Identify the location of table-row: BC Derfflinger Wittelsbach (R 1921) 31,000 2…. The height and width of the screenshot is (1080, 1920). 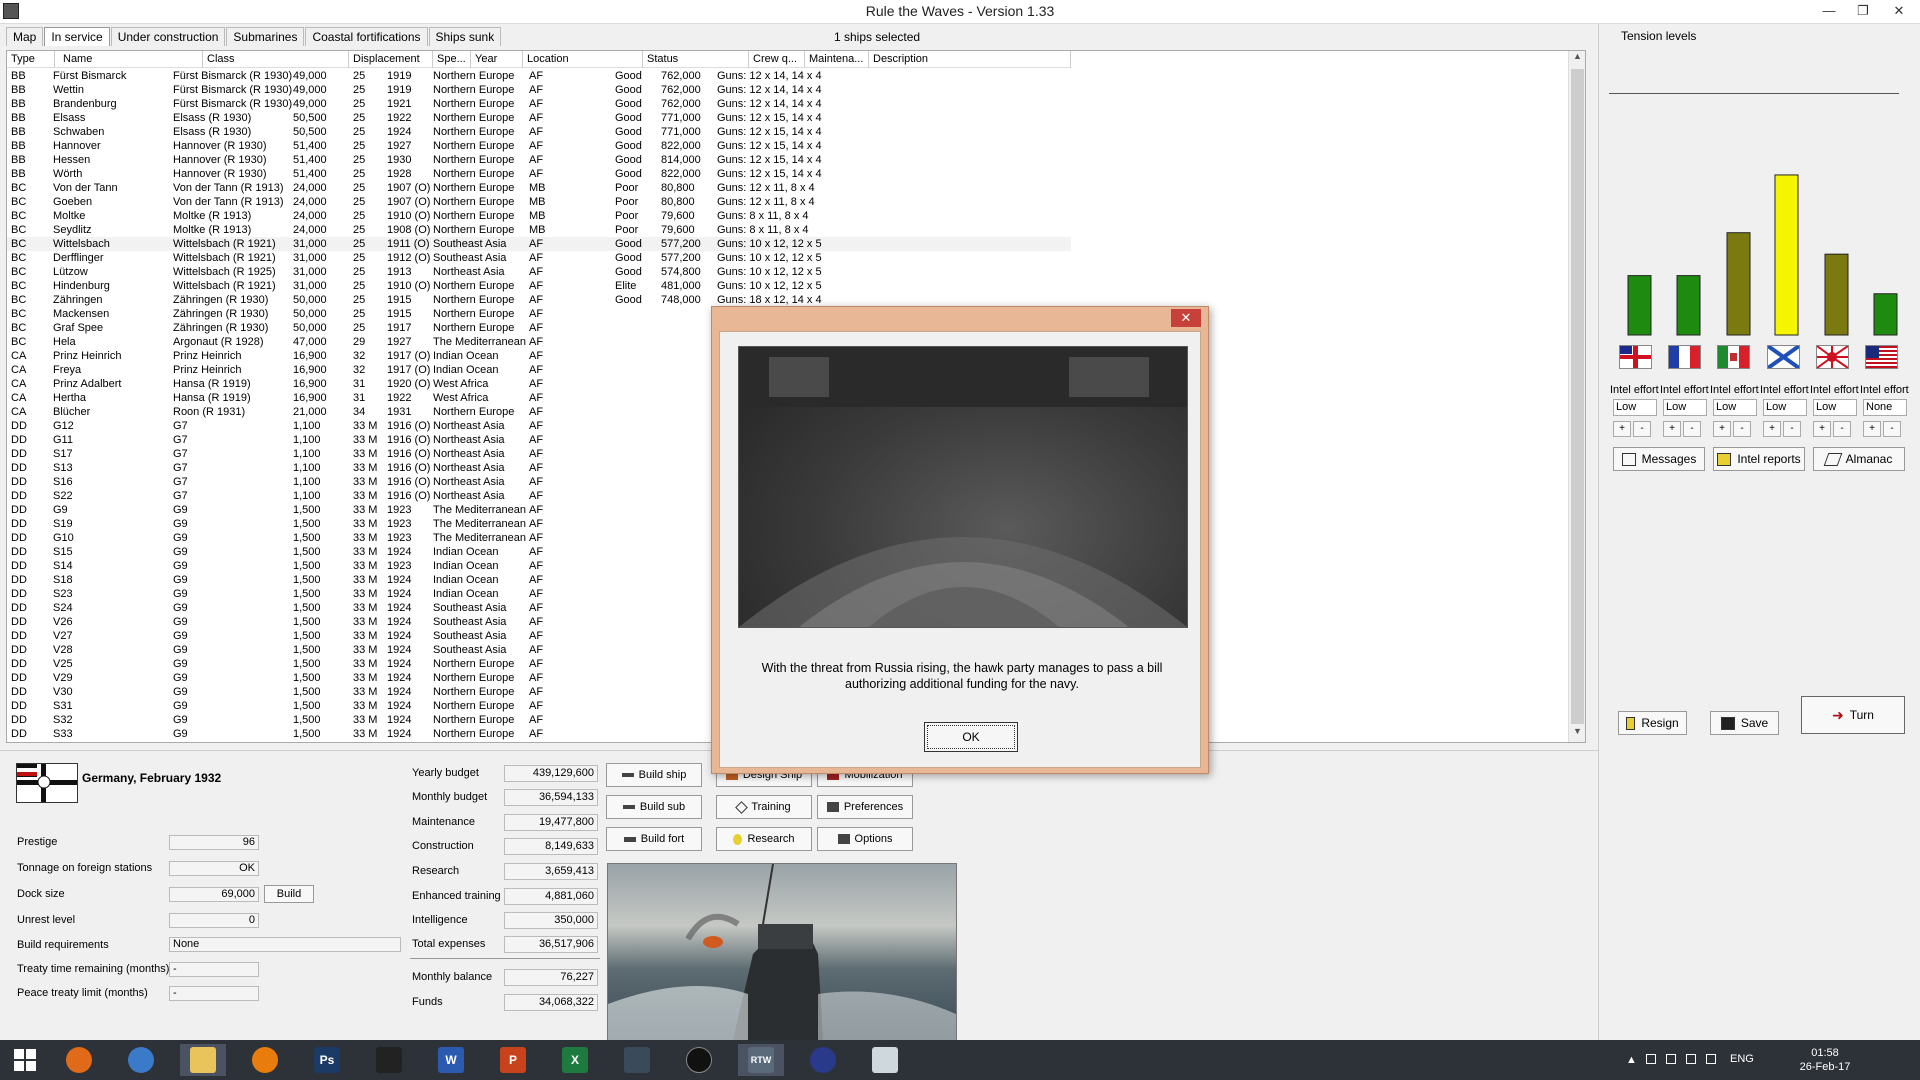
(539, 258).